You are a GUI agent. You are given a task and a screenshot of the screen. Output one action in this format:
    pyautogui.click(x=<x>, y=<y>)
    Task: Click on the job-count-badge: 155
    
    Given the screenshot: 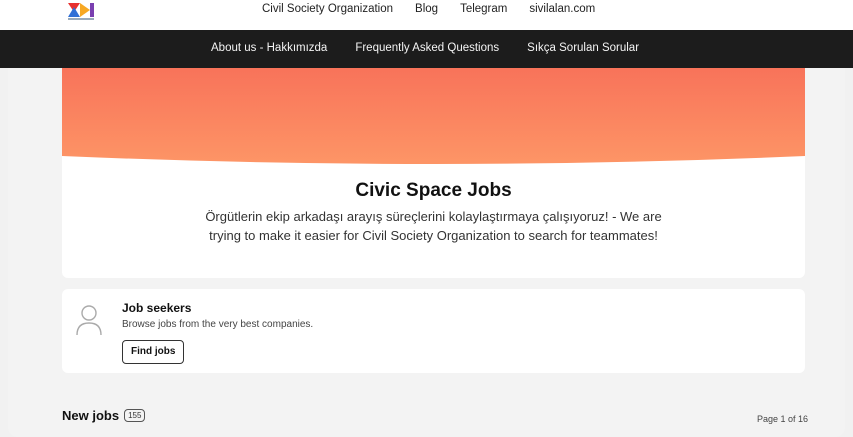 What is the action you would take?
    pyautogui.click(x=135, y=415)
    